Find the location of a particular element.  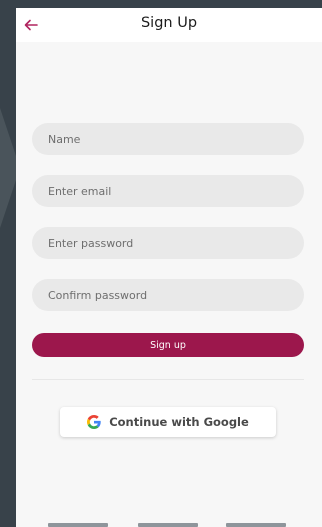

confirm-password-field is located at coordinates (168, 295).